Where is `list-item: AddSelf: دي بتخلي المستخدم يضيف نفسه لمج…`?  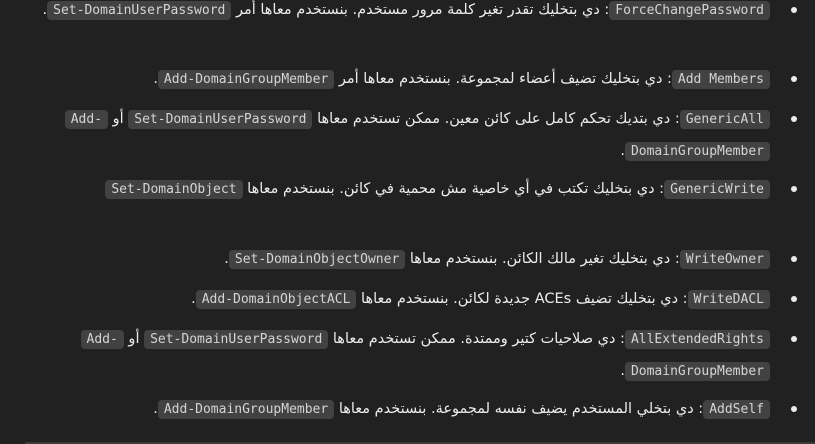
list-item: AddSelf: دي بتخلي المستخدم يضيف نفسه لمج… is located at coordinates (413, 410).